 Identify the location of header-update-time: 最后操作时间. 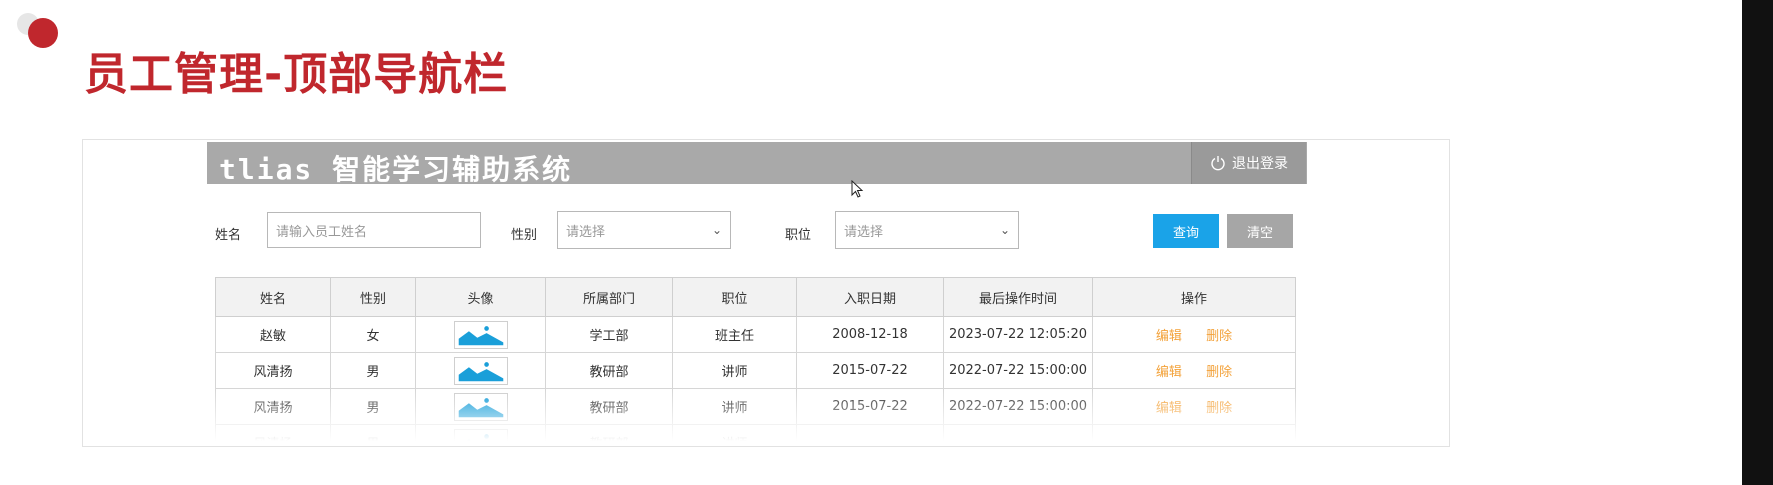
(1018, 297).